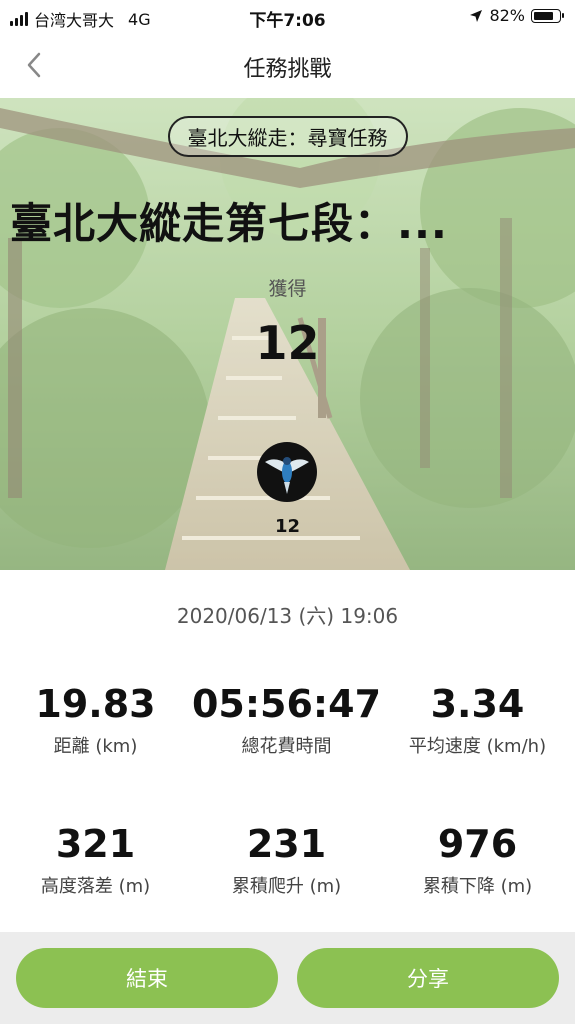 Image resolution: width=575 pixels, height=1024 pixels. Describe the element at coordinates (286, 844) in the screenshot. I see `stat-value: 231` at that location.